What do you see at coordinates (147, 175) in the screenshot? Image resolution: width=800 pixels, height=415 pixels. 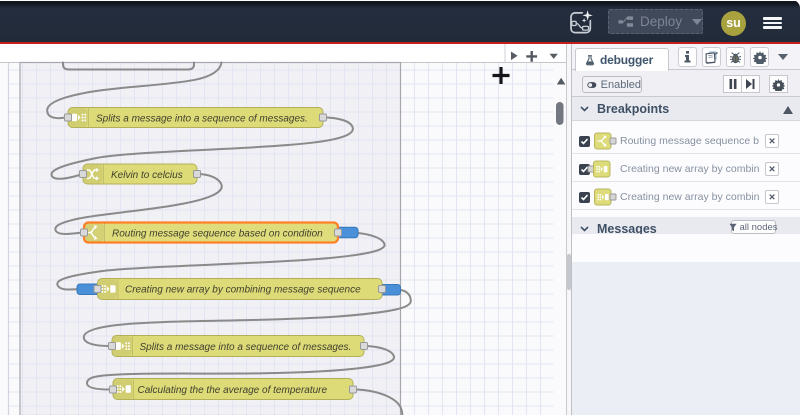 I see `svg-text: Kelvin to celcius` at bounding box center [147, 175].